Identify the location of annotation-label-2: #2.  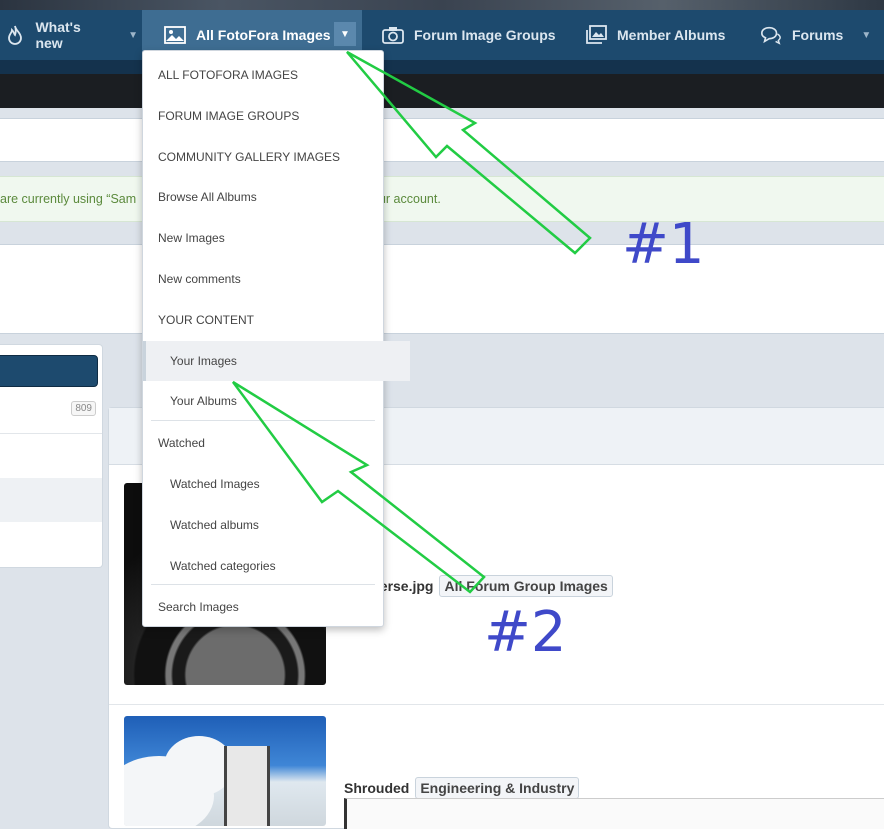
(525, 632).